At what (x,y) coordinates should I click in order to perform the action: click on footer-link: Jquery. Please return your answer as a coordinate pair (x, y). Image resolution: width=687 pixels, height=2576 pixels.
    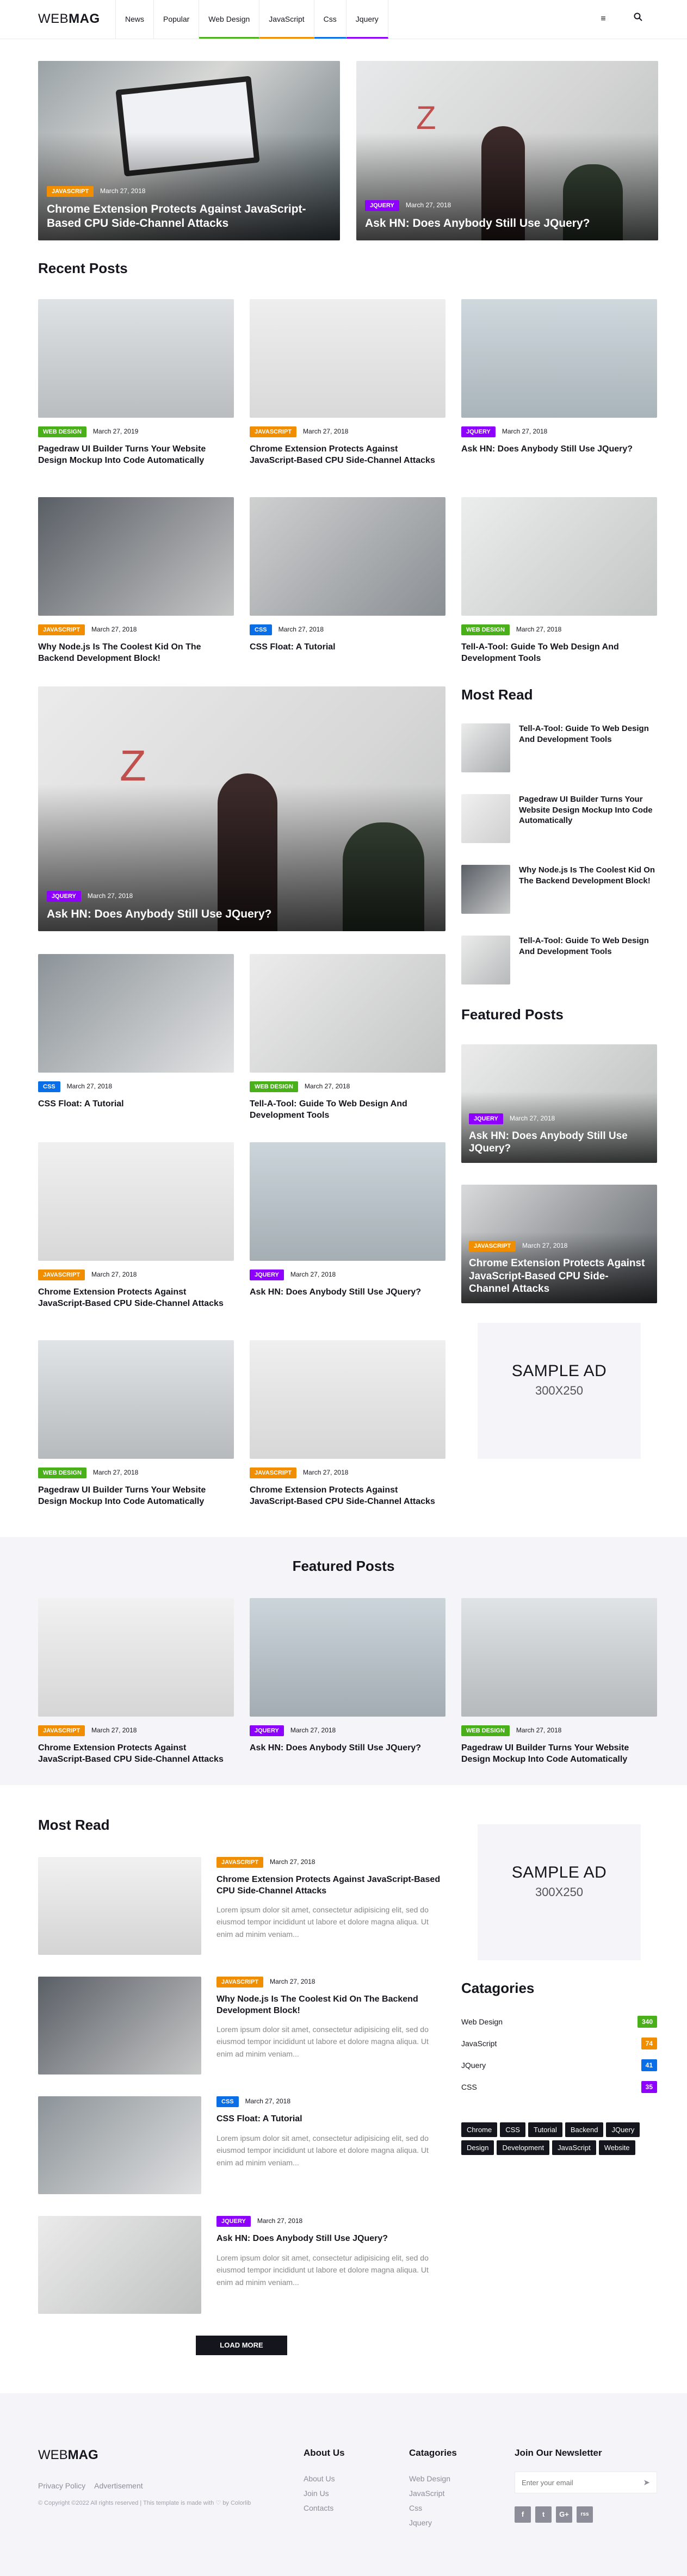
    Looking at the image, I should click on (420, 2523).